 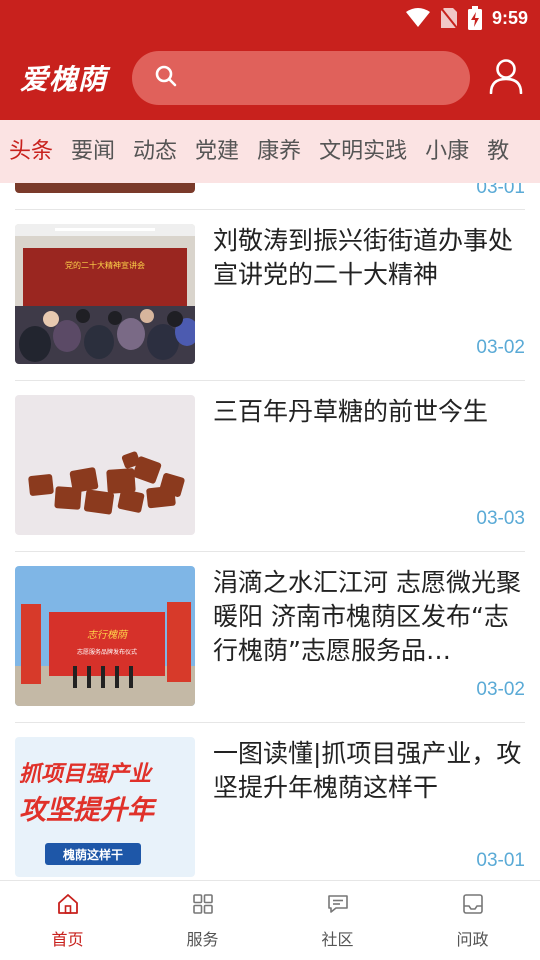 I want to click on image-caption: 党的二十大精神宣讲会, so click(x=105, y=265).